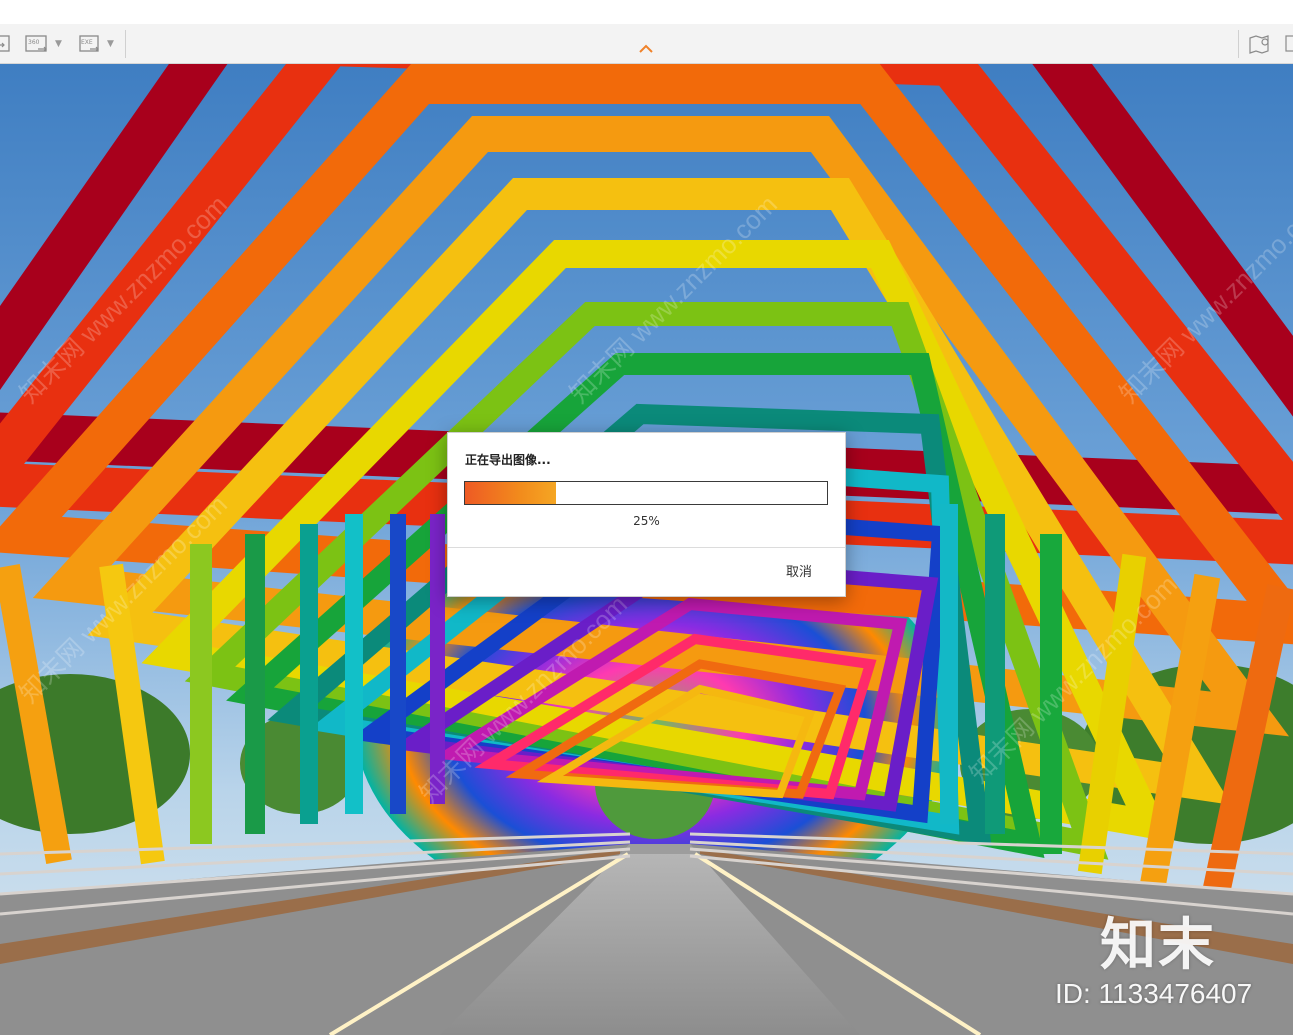  I want to click on export-360-button: 360 ▼, so click(43, 44).